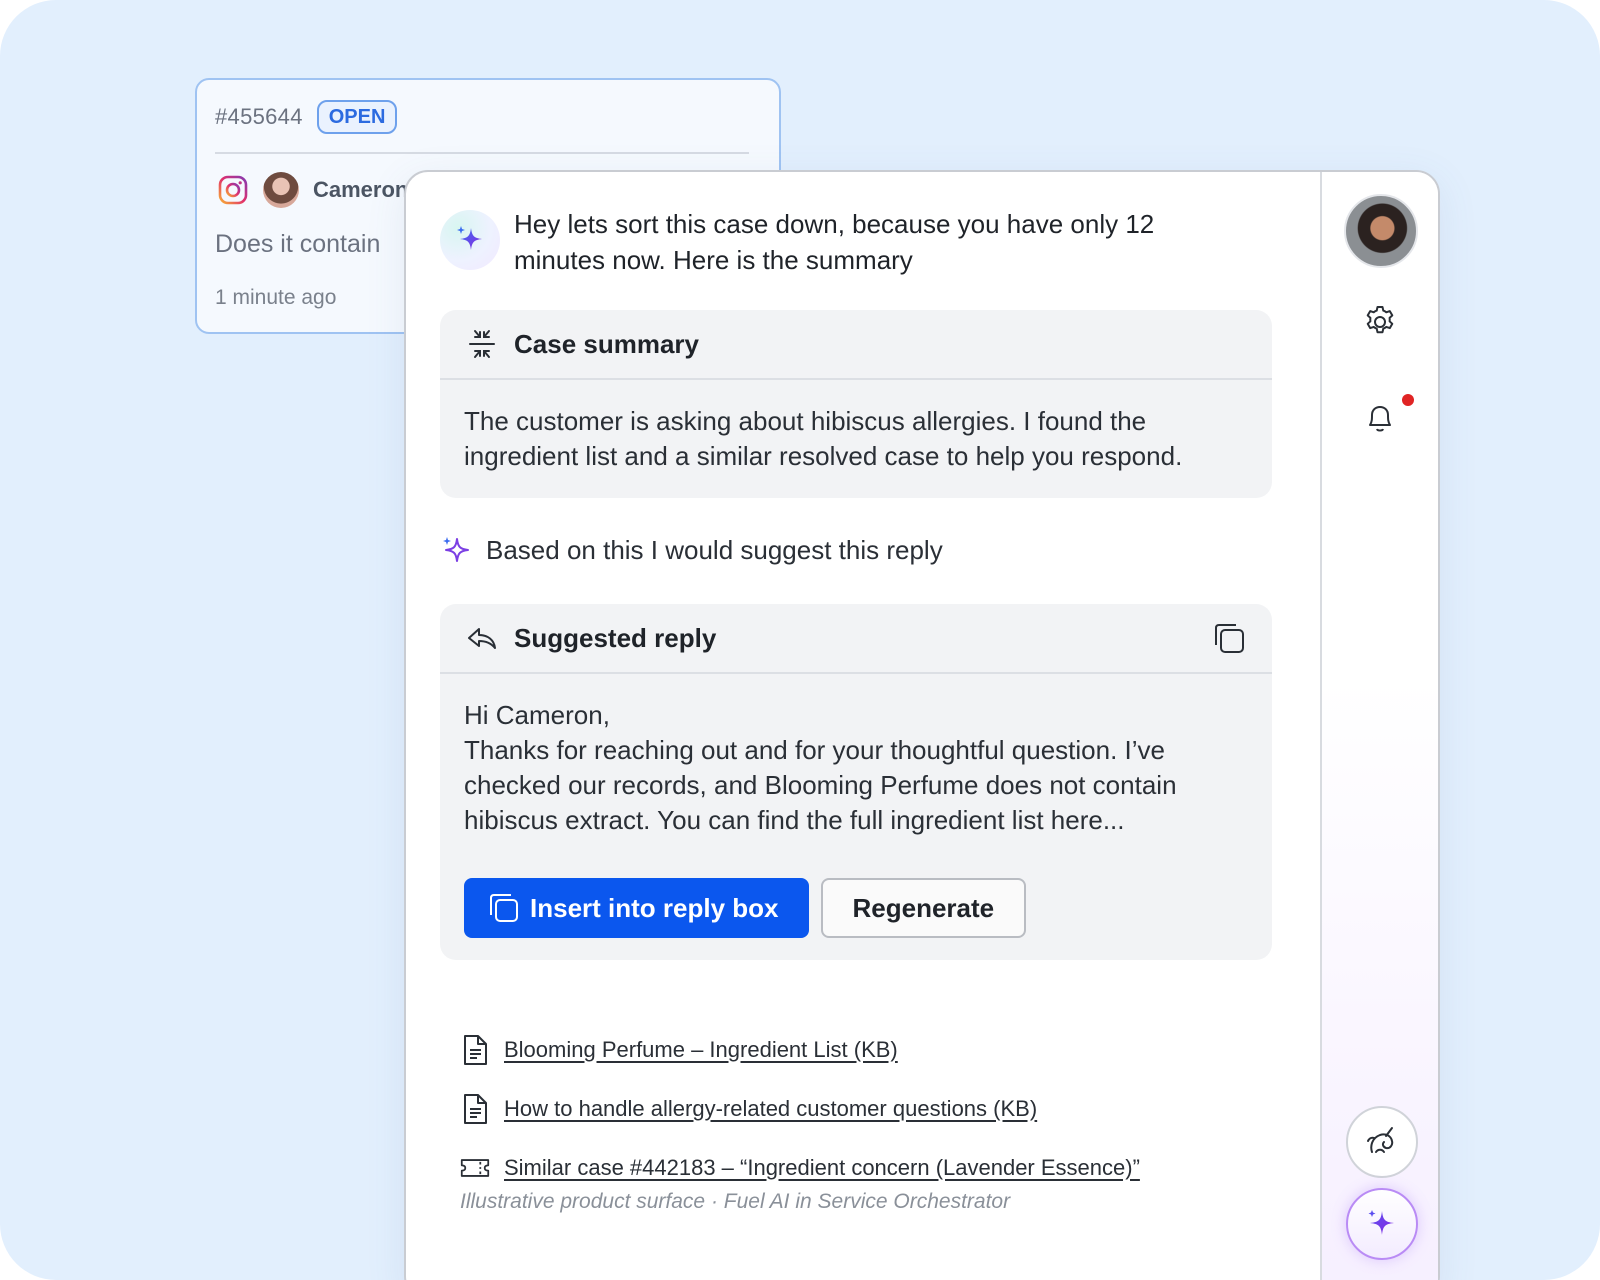 This screenshot has height=1280, width=1600. I want to click on unicorn-button, so click(1382, 1142).